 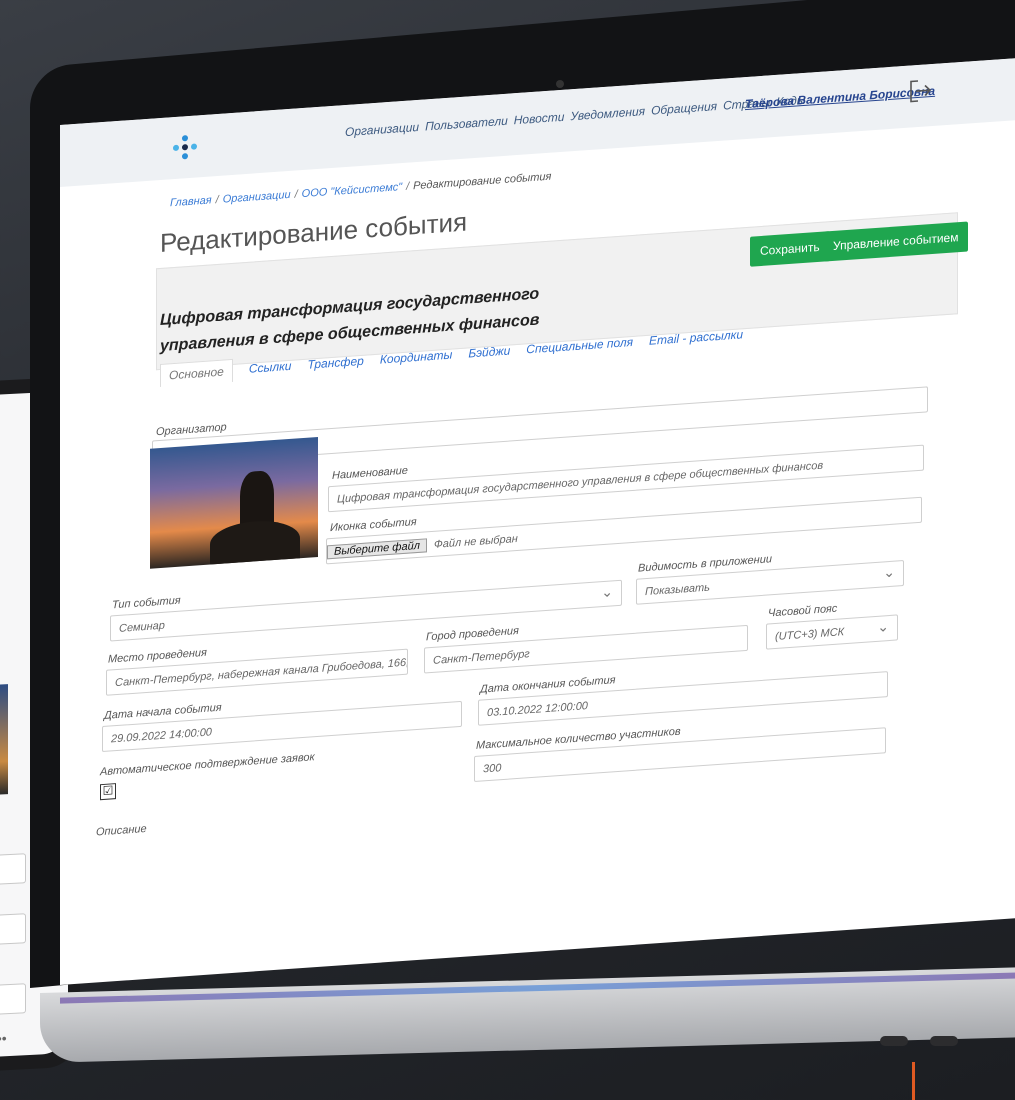 What do you see at coordinates (482, 181) in the screenshot?
I see `breadcrumb-current: Редактирование события` at bounding box center [482, 181].